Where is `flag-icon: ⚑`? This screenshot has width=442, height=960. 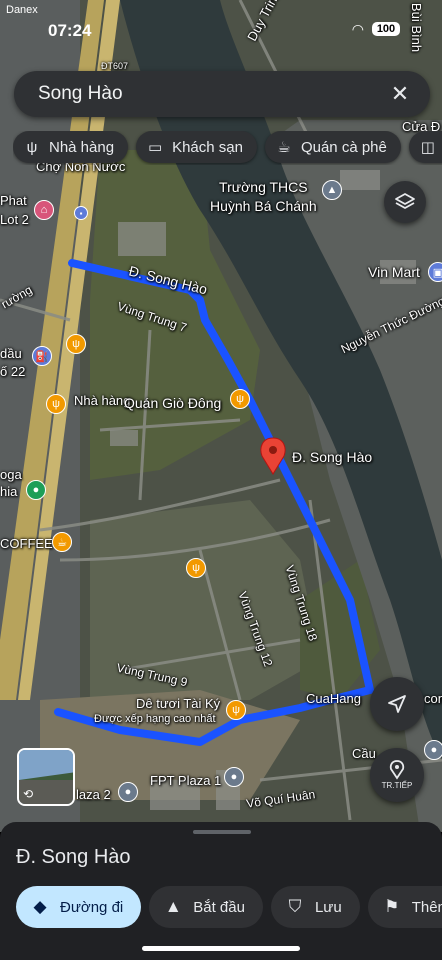 flag-icon: ⚑ is located at coordinates (392, 906).